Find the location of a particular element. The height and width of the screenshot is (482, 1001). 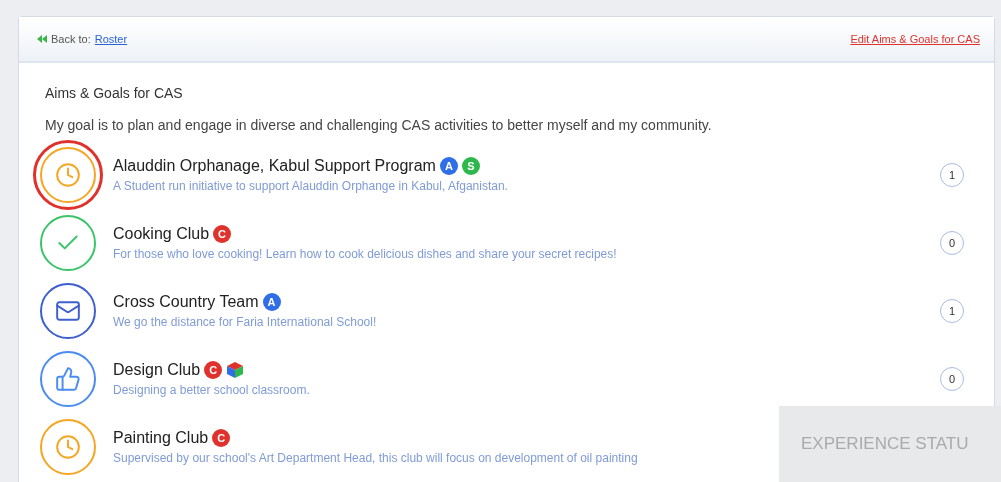

back-label: Back to: is located at coordinates (71, 39).